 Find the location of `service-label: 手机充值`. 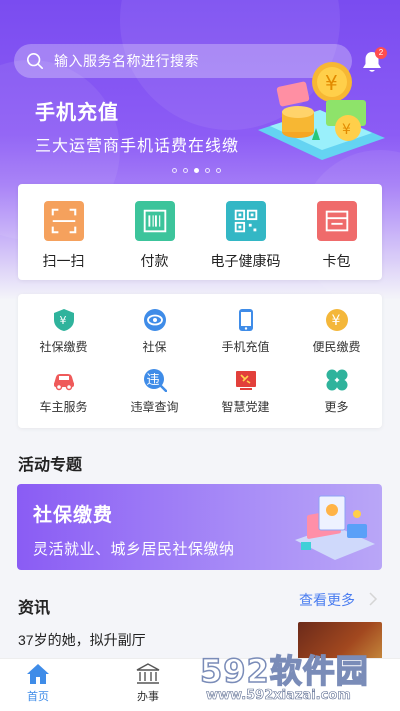

service-label: 手机充值 is located at coordinates (245, 347).